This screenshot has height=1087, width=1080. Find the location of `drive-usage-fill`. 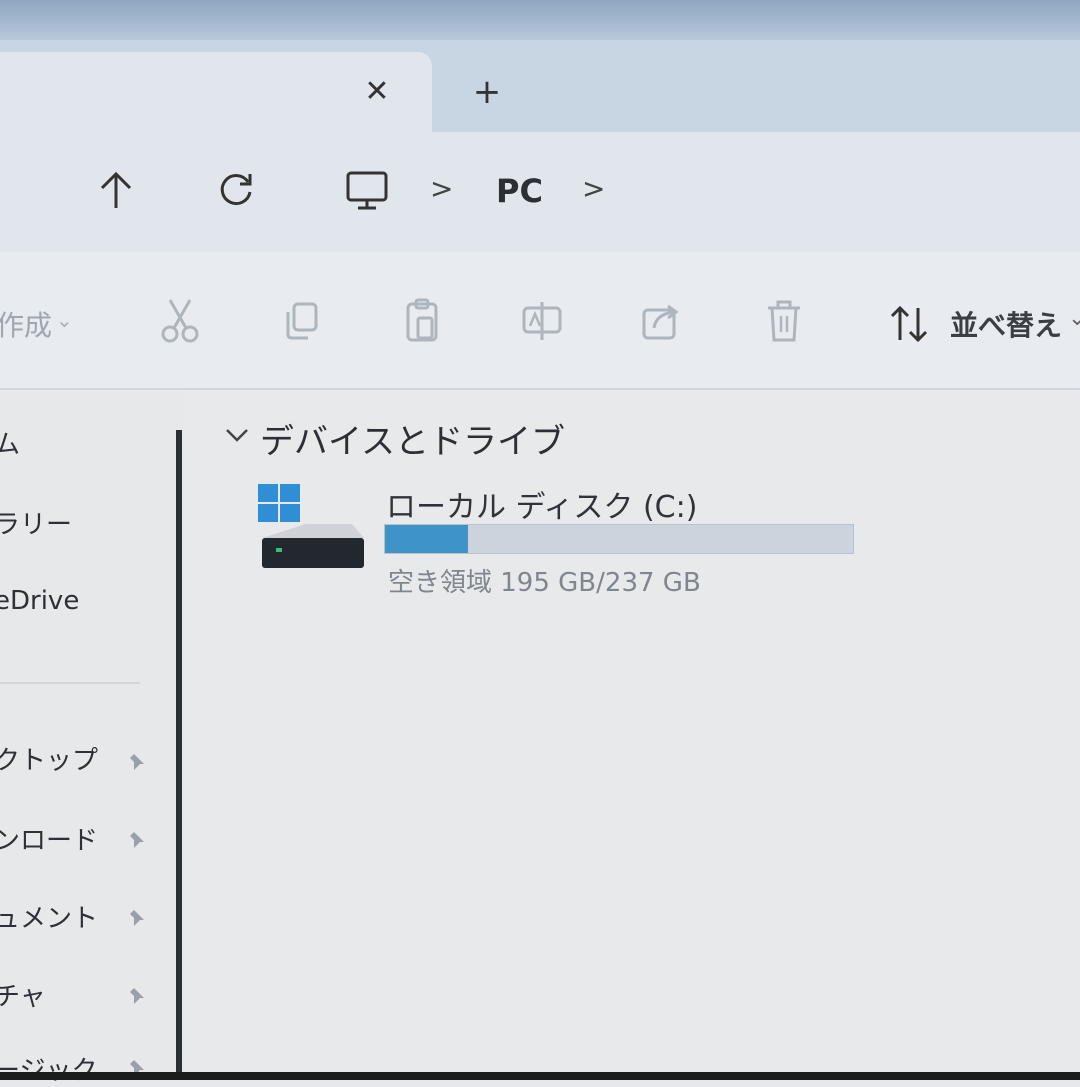

drive-usage-fill is located at coordinates (426, 539).